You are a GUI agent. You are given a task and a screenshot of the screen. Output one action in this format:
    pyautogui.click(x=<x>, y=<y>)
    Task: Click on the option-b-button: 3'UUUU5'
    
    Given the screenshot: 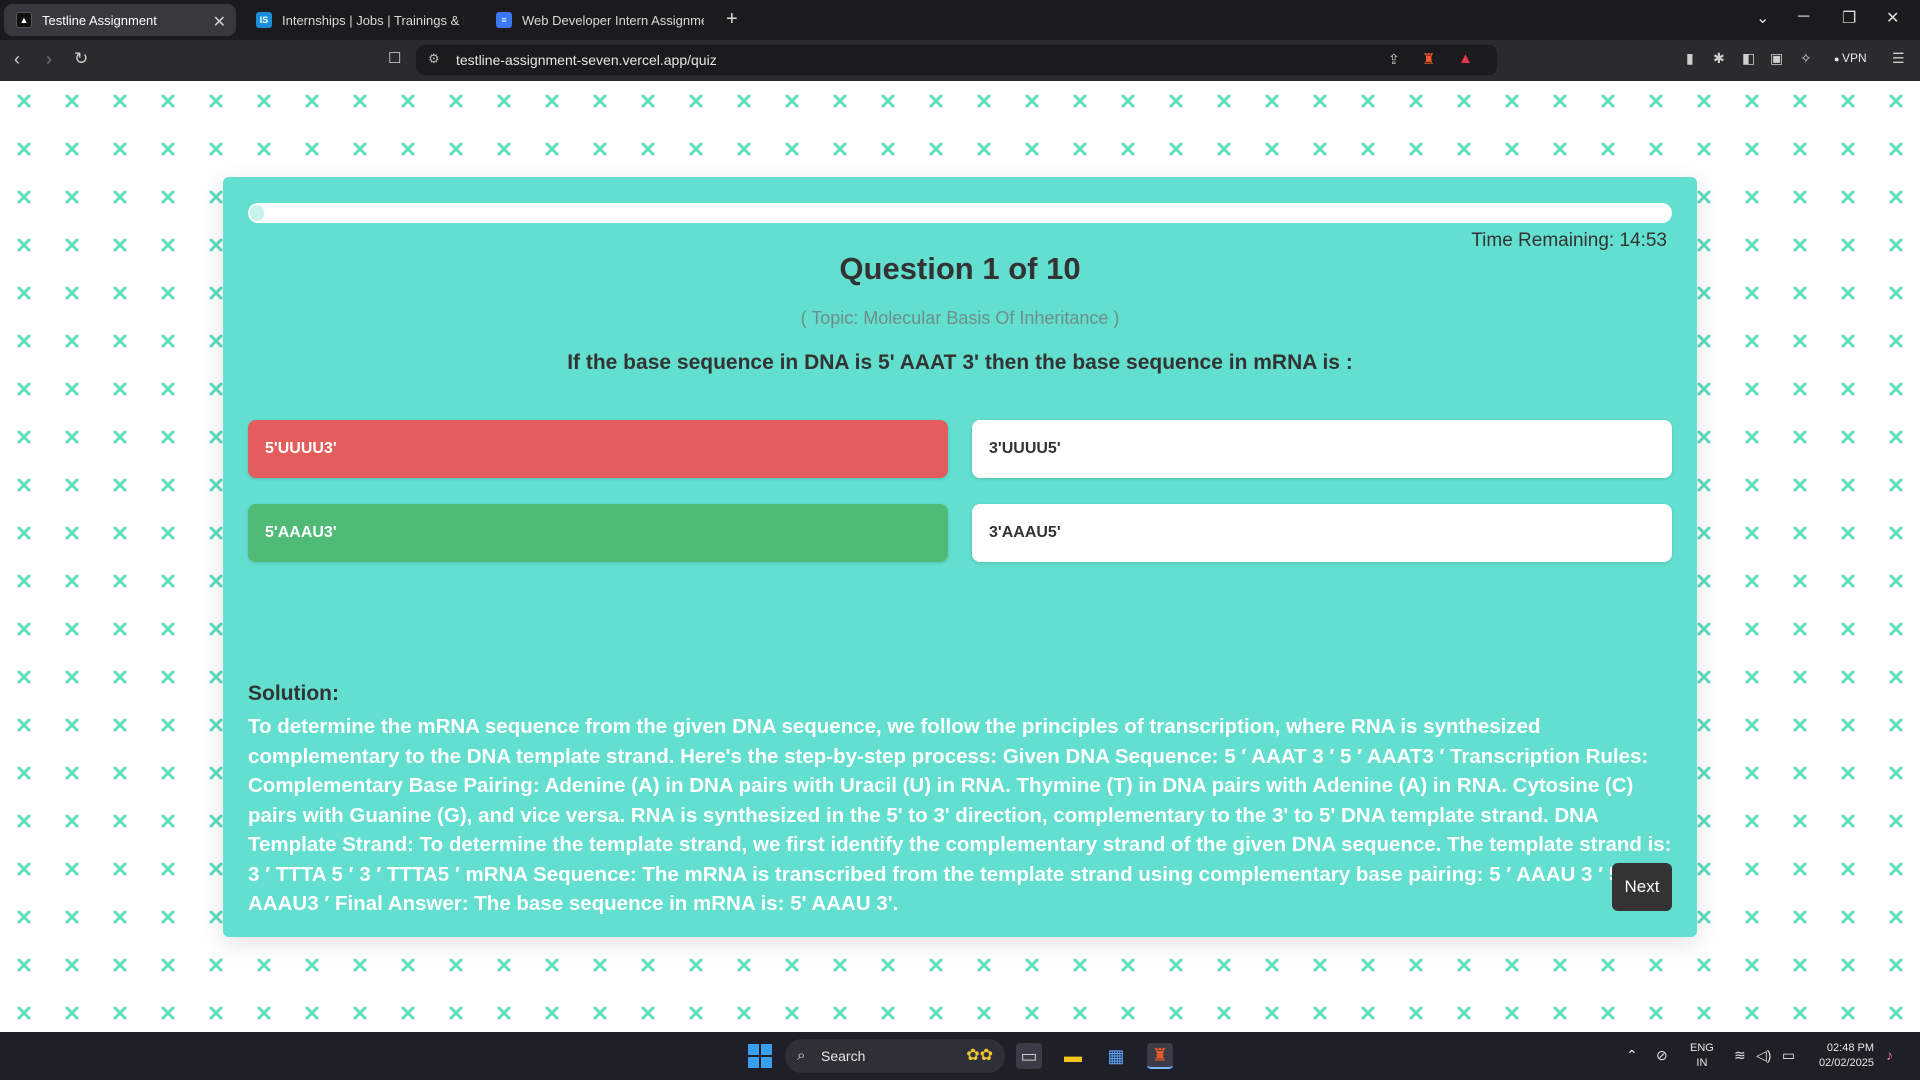 What is the action you would take?
    pyautogui.click(x=1322, y=449)
    